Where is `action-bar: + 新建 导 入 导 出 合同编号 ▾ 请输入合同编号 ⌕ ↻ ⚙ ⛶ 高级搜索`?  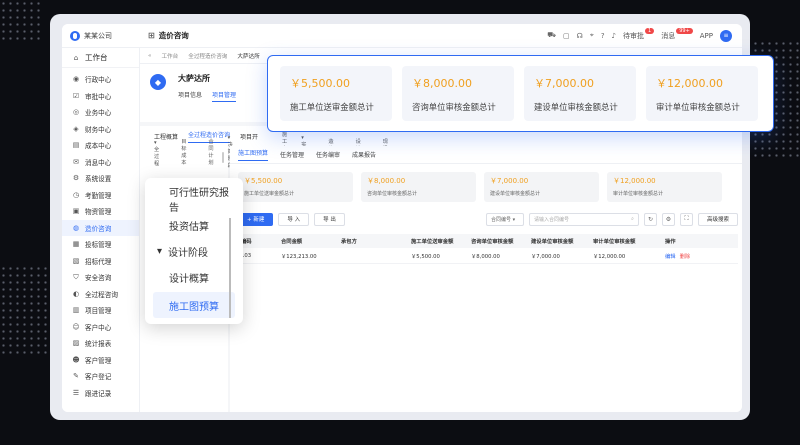 action-bar: + 新建 导 入 导 出 合同编号 ▾ 请输入合同编号 ⌕ ↻ ⚙ ⛶ 高级搜索 is located at coordinates (488, 219).